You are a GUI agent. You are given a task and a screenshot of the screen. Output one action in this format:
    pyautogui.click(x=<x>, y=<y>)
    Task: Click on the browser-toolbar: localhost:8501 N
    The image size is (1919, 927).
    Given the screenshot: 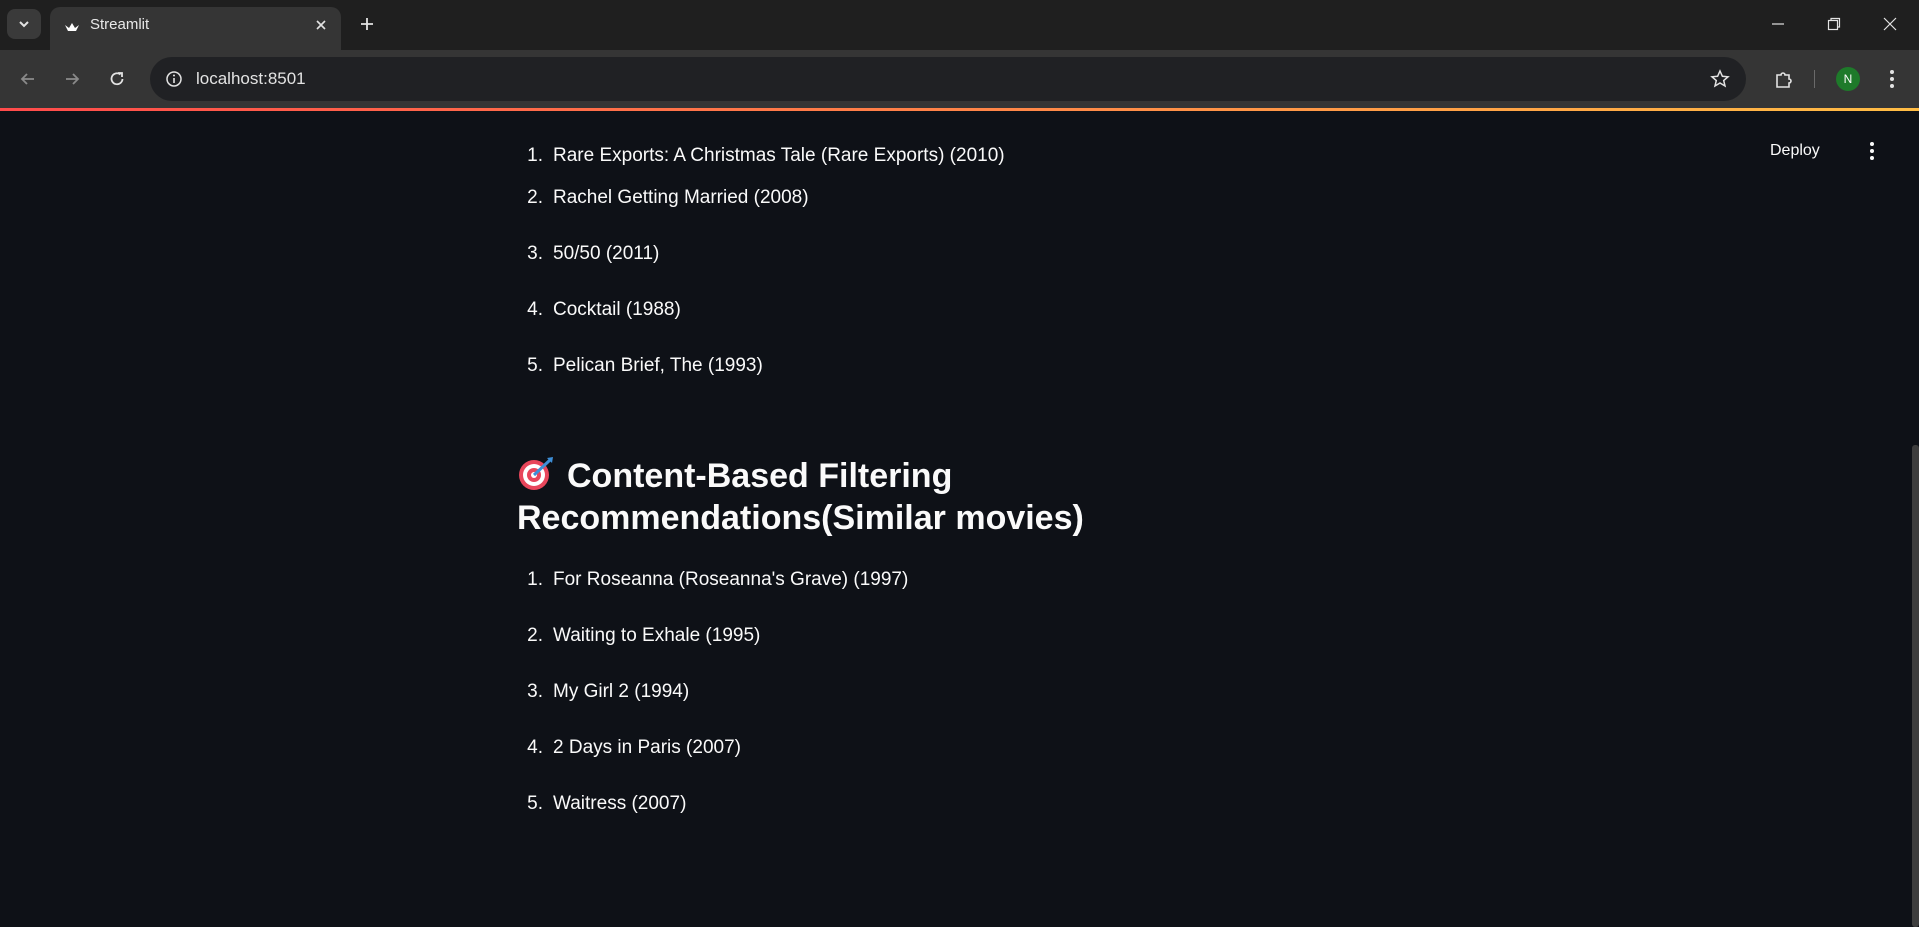 What is the action you would take?
    pyautogui.click(x=959, y=79)
    